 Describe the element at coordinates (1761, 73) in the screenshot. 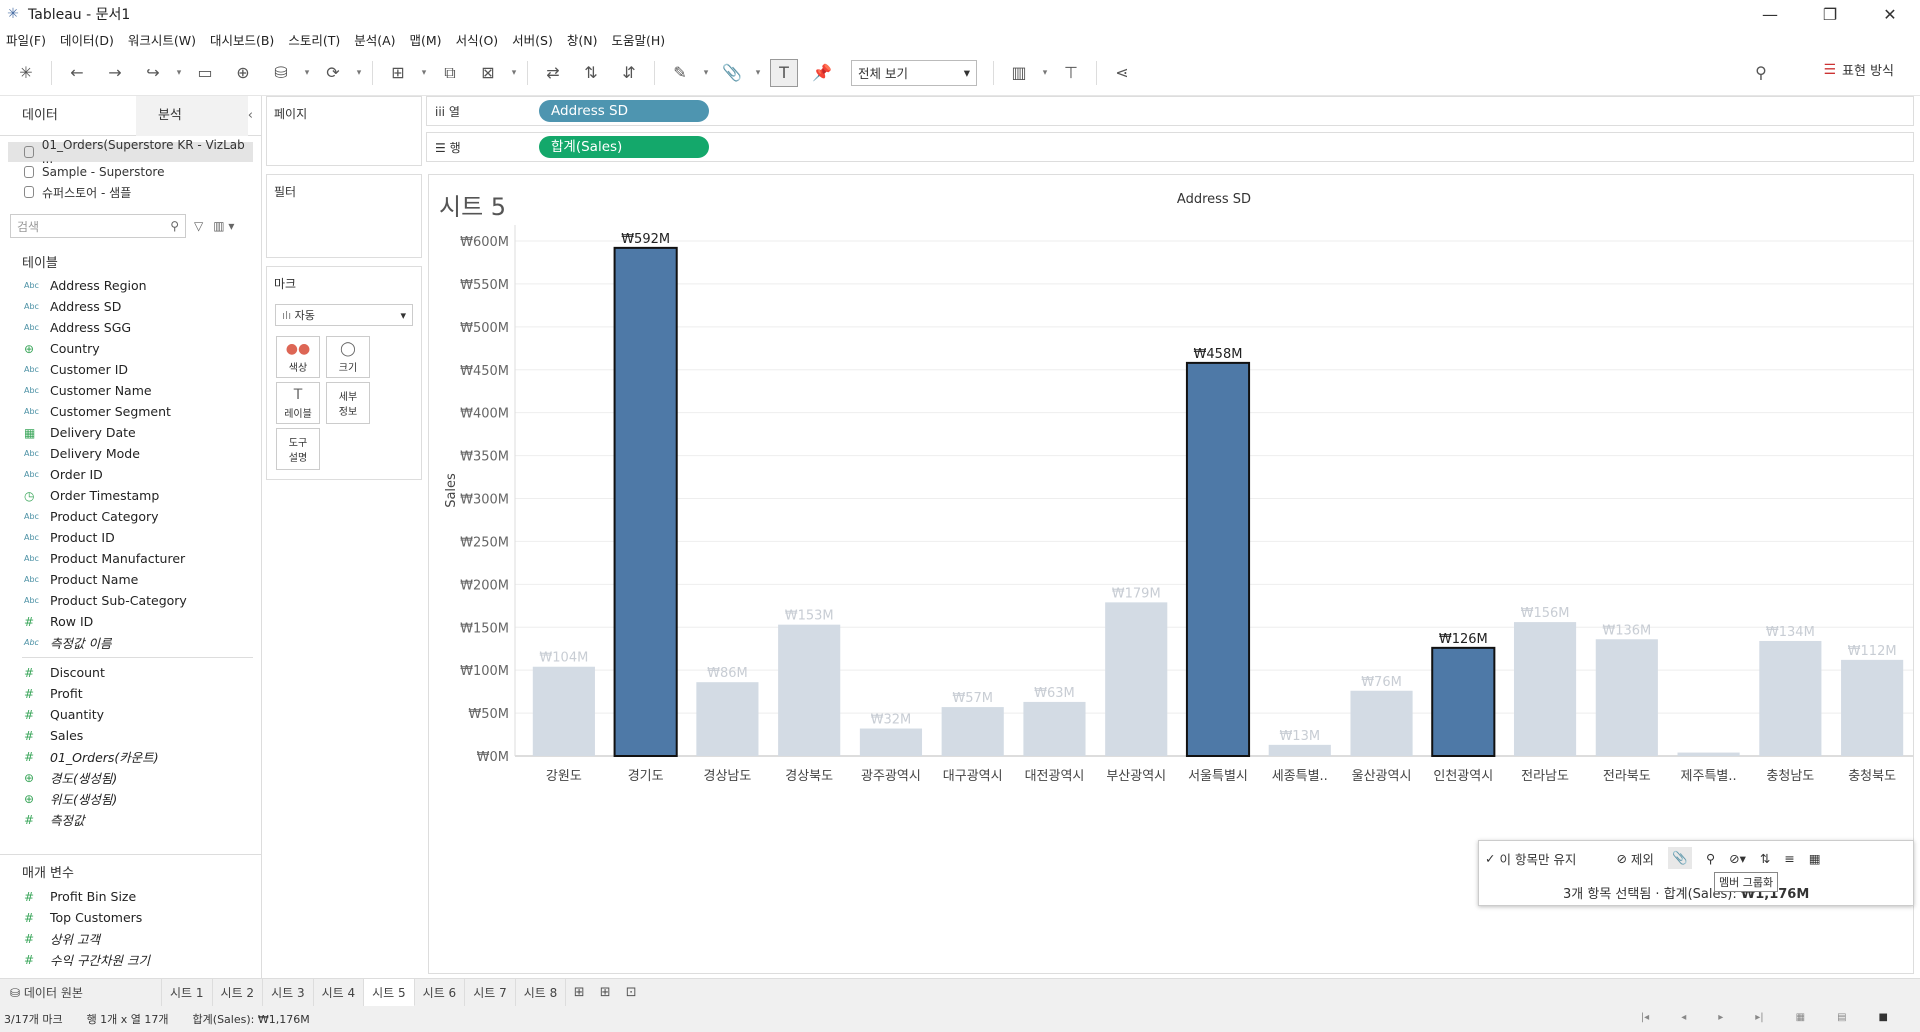

I see `pin-icon: ⚲` at that location.